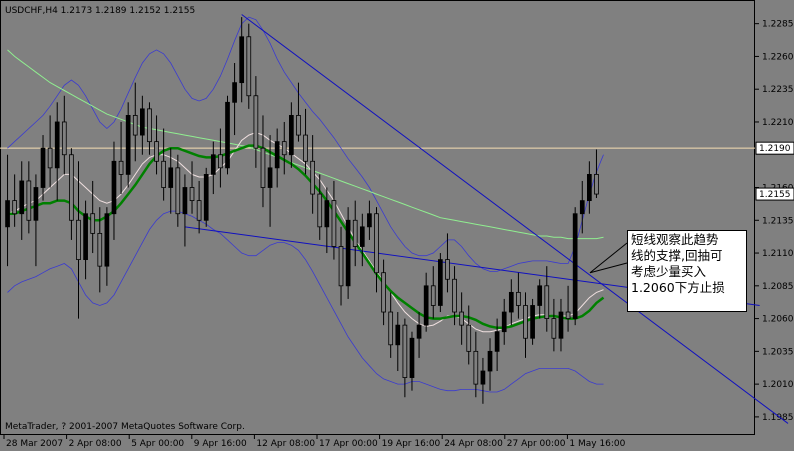 The height and width of the screenshot is (451, 794). What do you see at coordinates (100, 11) in the screenshot?
I see `symbol-header: USDCHF,H4 1.2173 1.2189 1.2152 1.2155` at bounding box center [100, 11].